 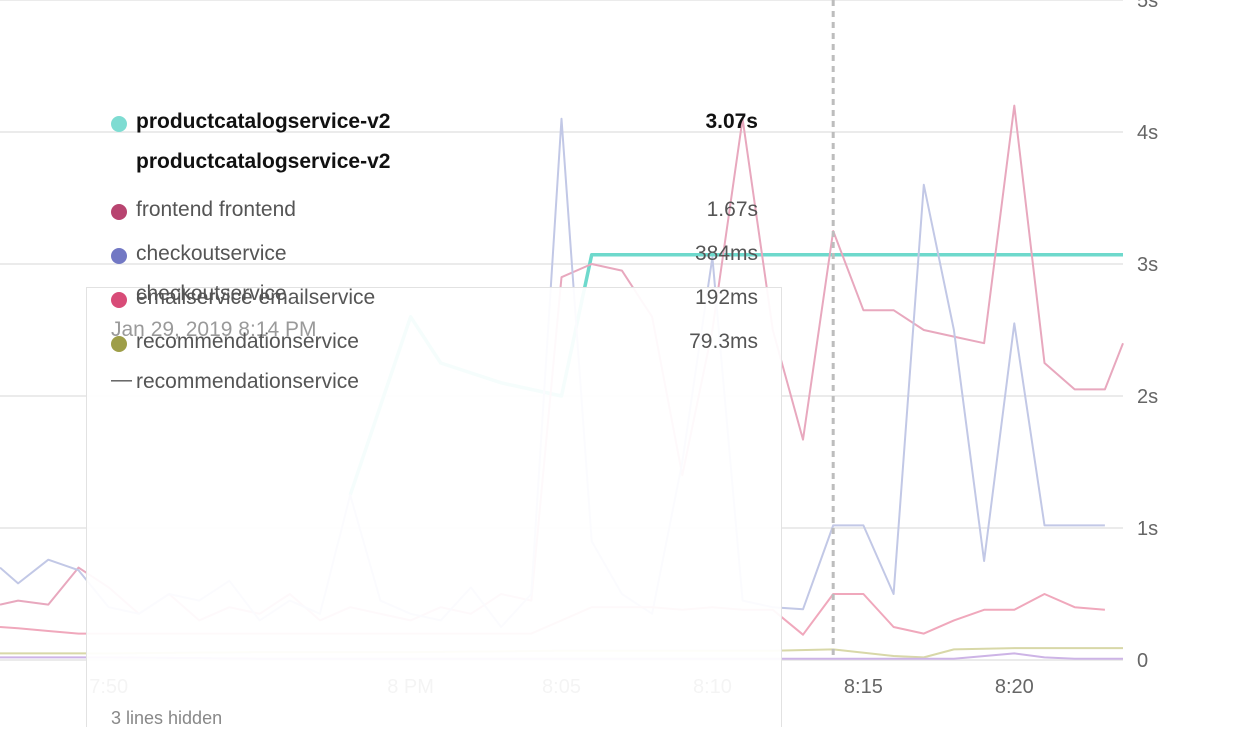 What do you see at coordinates (726, 297) in the screenshot?
I see `tooltip-series-value: 192ms` at bounding box center [726, 297].